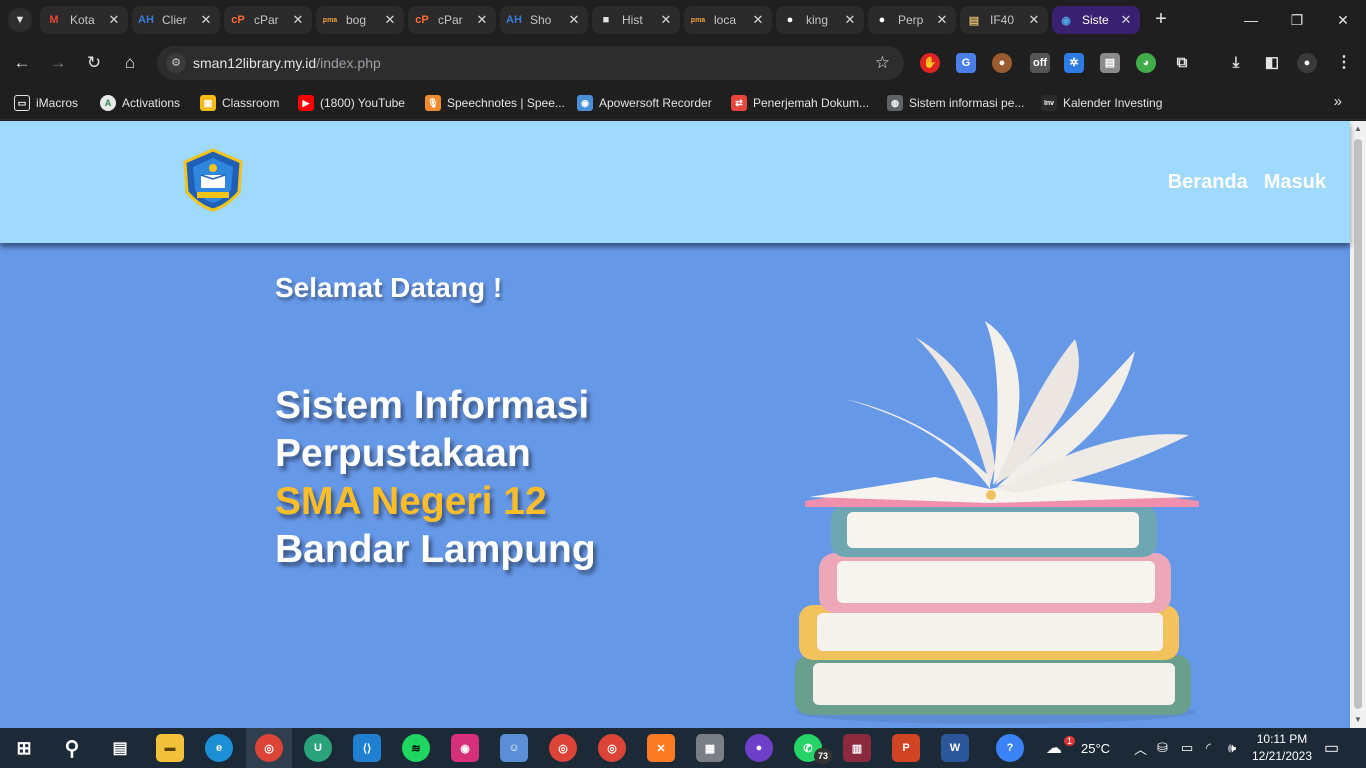  What do you see at coordinates (912, 20) in the screenshot?
I see `browser-tab: ● Perp ✕` at bounding box center [912, 20].